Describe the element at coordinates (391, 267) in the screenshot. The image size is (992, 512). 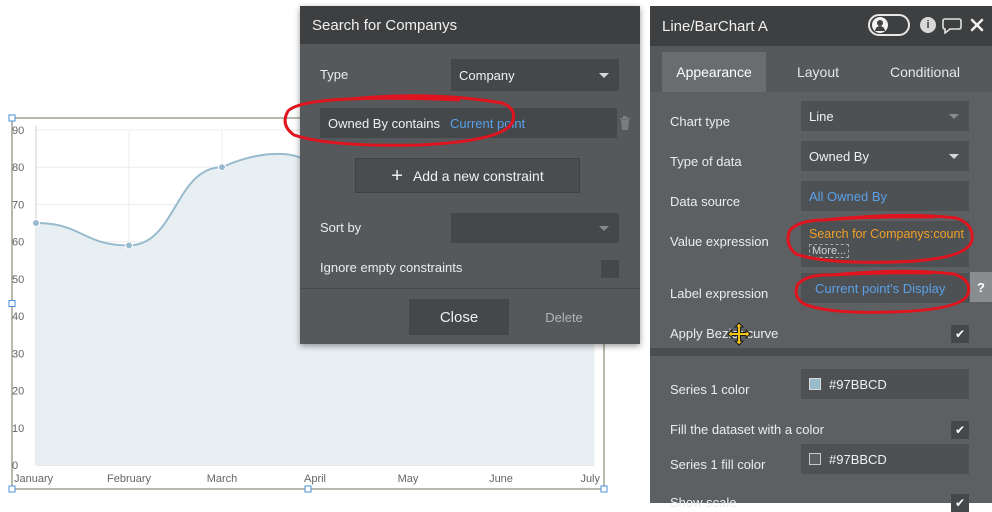
I see `ignore-empty-label: Ignore empty constraints` at that location.